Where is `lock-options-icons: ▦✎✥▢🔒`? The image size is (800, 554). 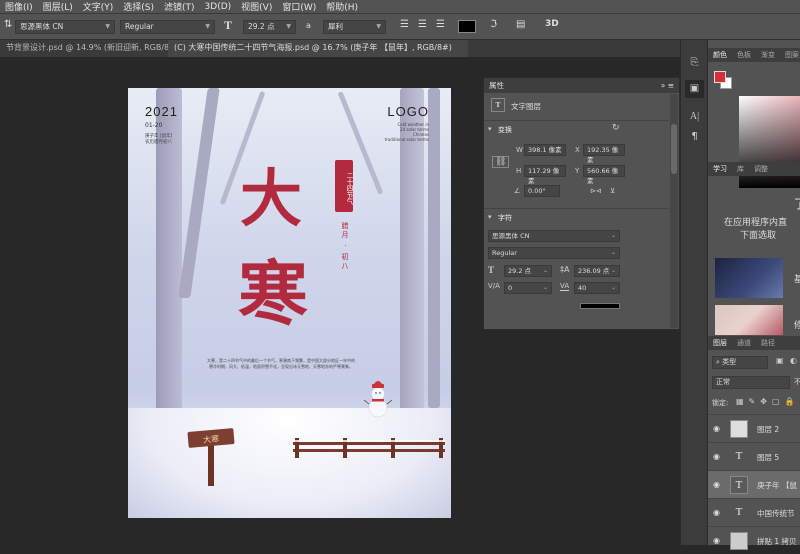
lock-options-icons: ▦✎✥▢🔒 is located at coordinates (767, 401).